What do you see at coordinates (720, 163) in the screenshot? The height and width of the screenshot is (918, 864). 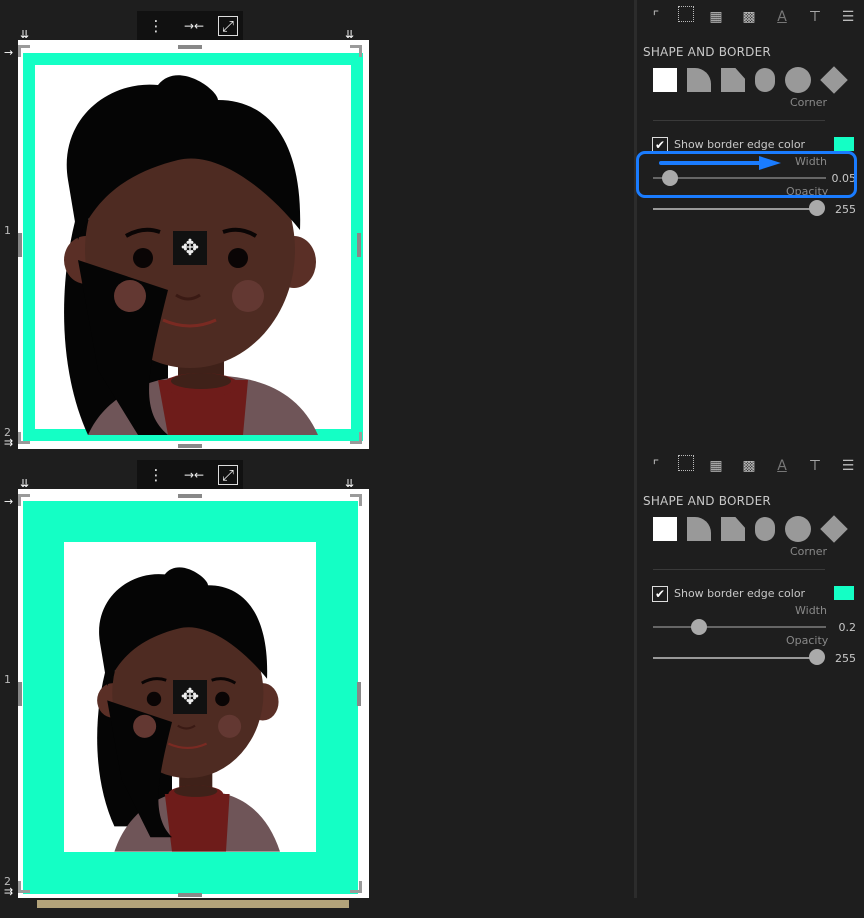 I see `annotation-arrow-icon` at bounding box center [720, 163].